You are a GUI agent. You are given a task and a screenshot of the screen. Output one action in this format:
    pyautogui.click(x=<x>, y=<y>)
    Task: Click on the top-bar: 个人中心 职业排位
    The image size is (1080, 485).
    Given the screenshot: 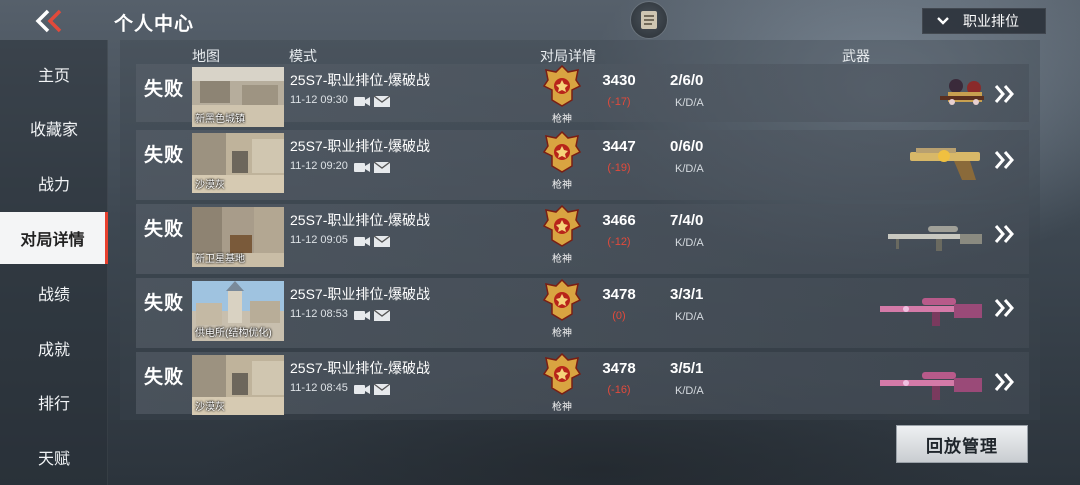 What is the action you would take?
    pyautogui.click(x=540, y=20)
    